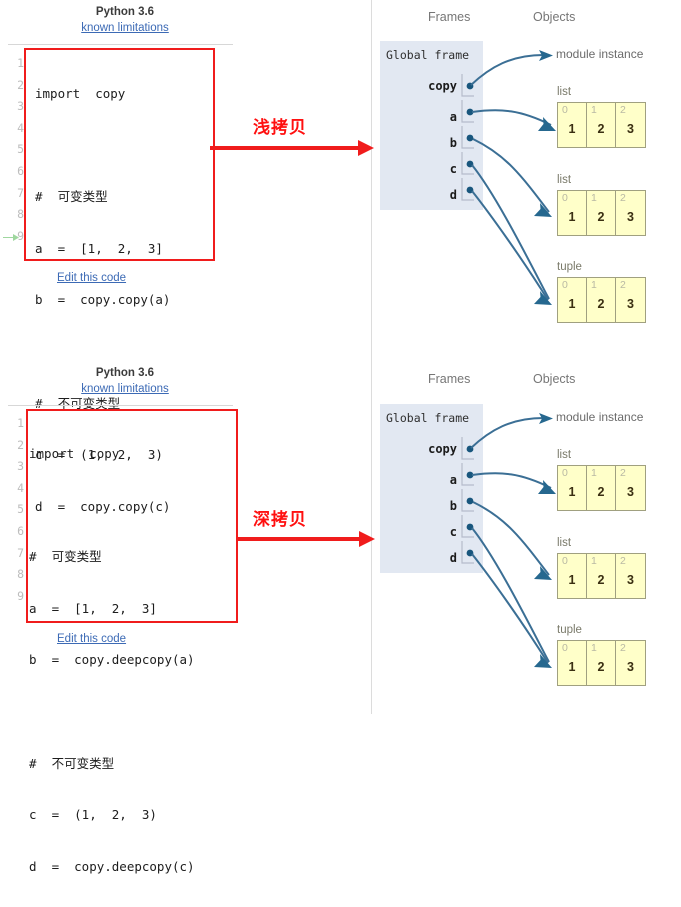 The width and height of the screenshot is (681, 907). What do you see at coordinates (292, 148) in the screenshot?
I see `annotation-arrow-shallow` at bounding box center [292, 148].